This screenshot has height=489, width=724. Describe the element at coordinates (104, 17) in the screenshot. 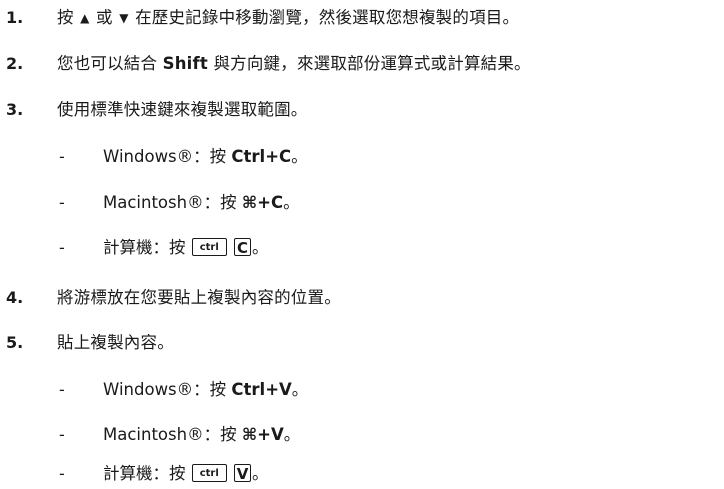

I see `step-text-part: 或` at that location.